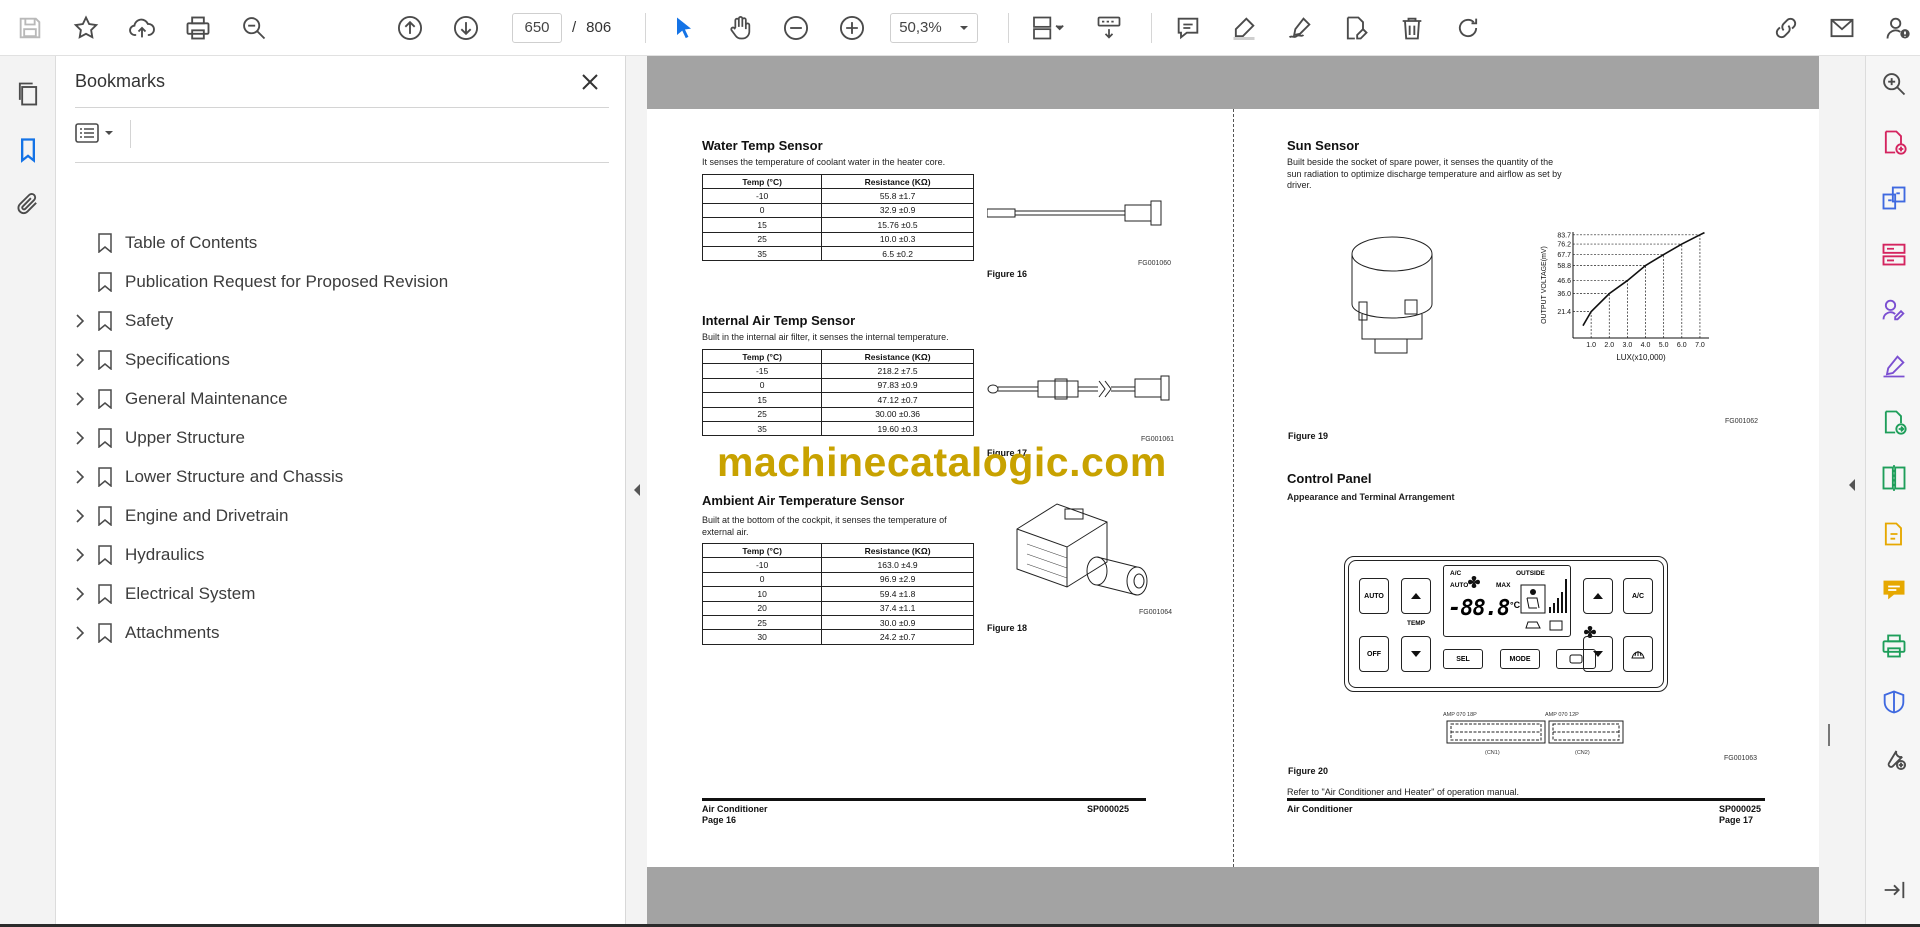 The image size is (1920, 927). I want to click on draw-icon, so click(1300, 28).